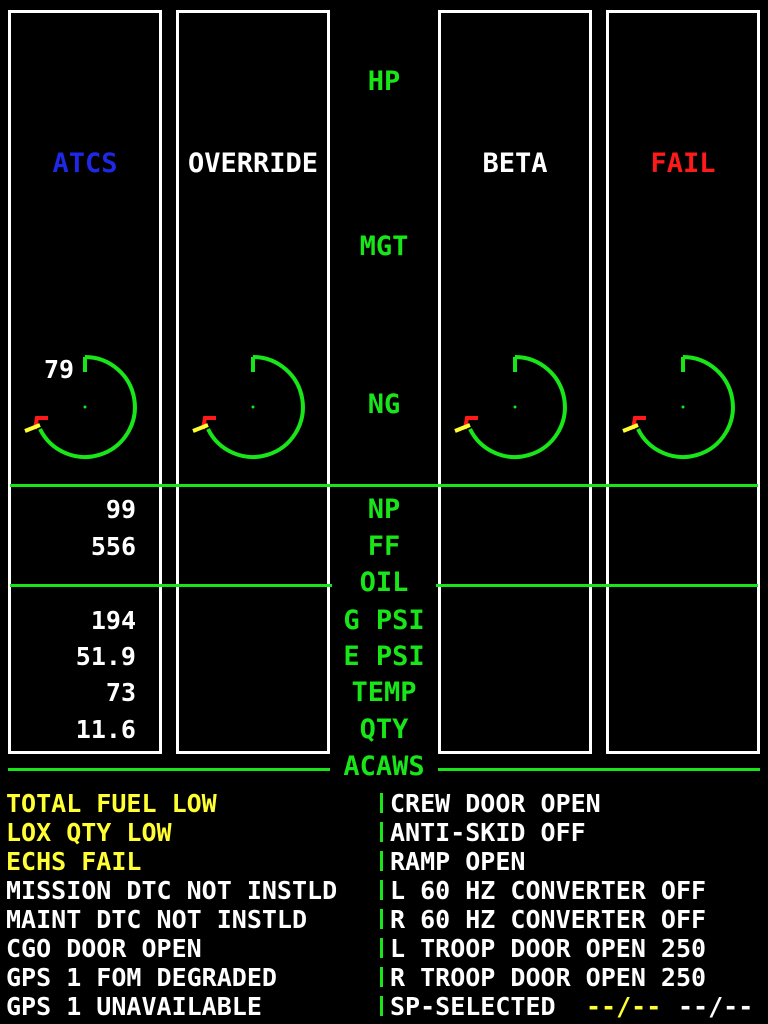 This screenshot has width=768, height=1024. I want to click on engine-1-np-value: 99, so click(120, 509).